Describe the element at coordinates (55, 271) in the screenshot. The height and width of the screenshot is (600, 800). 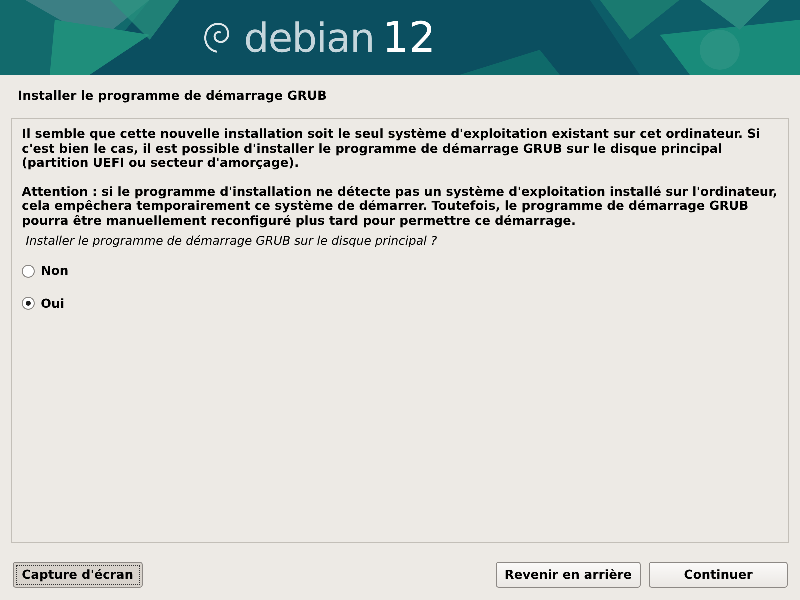
I see `option-label: Non` at that location.